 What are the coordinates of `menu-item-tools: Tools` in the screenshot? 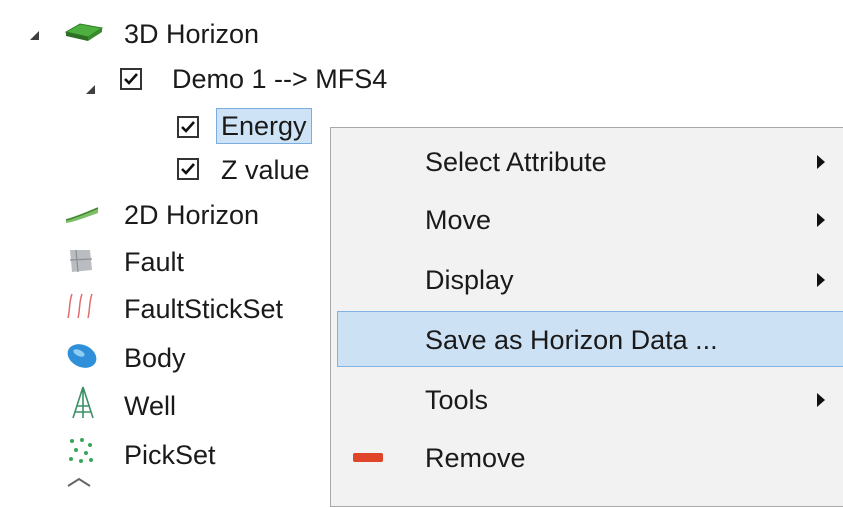 It's located at (590, 400).